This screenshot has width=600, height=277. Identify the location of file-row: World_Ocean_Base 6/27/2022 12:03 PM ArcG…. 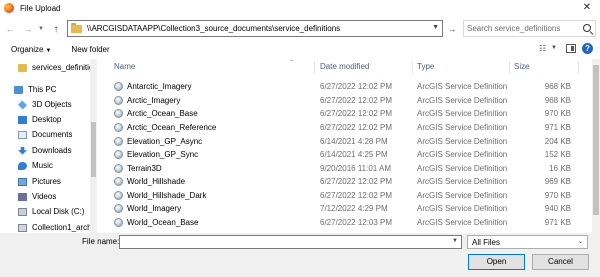
(345, 222).